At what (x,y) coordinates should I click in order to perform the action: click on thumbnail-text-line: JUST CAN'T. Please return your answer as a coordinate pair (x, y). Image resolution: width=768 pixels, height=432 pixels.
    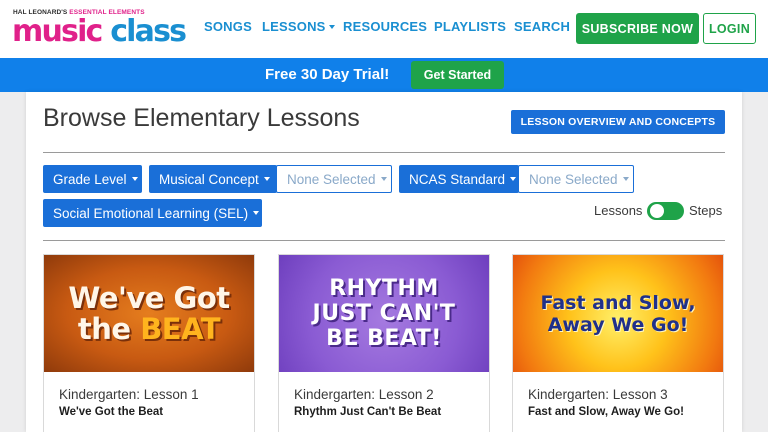
    Looking at the image, I should click on (384, 313).